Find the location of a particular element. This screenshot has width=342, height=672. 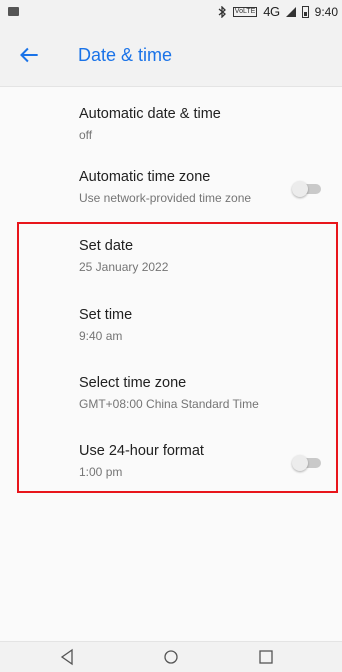

status-time: 9:40 is located at coordinates (326, 11).